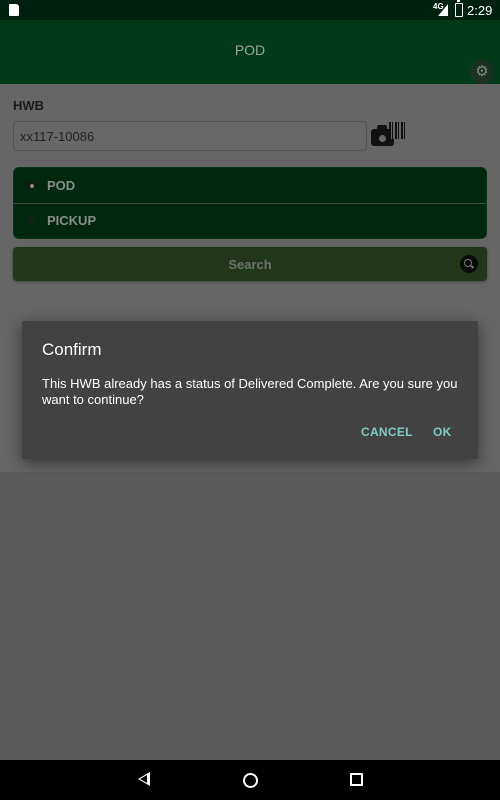  What do you see at coordinates (442, 432) in the screenshot?
I see `ok-button: OK` at bounding box center [442, 432].